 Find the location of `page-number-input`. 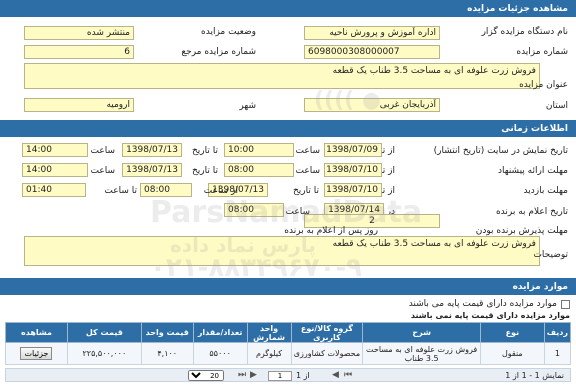

page-number-input is located at coordinates (280, 376).